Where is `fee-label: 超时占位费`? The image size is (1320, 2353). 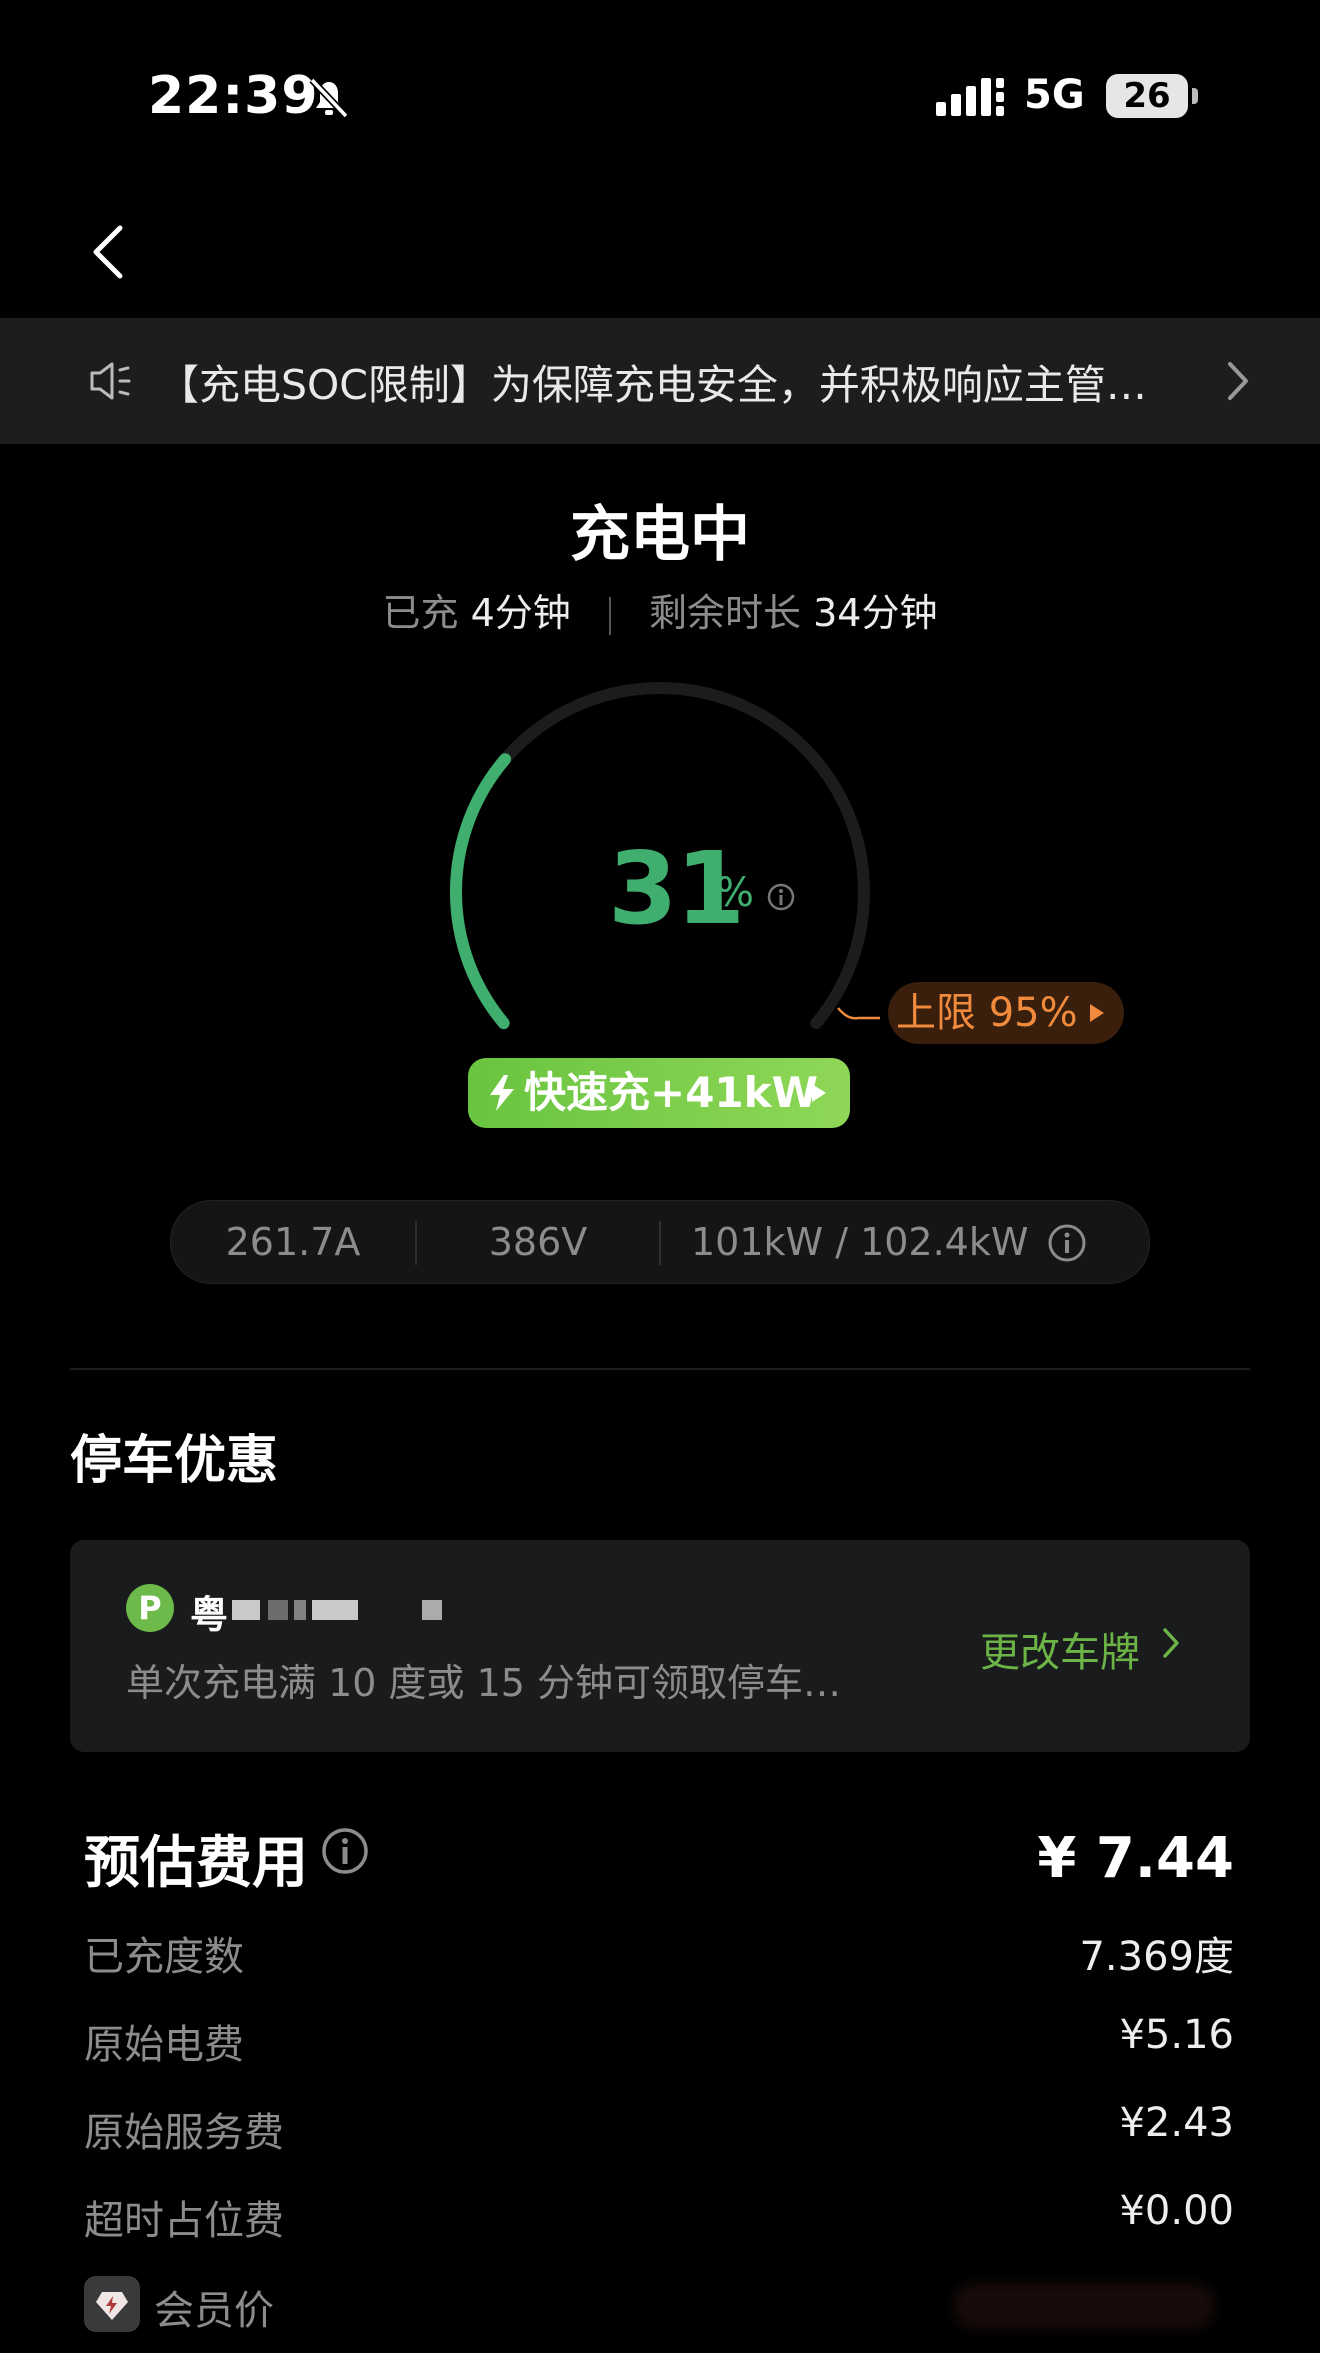
fee-label: 超时占位费 is located at coordinates (184, 2221).